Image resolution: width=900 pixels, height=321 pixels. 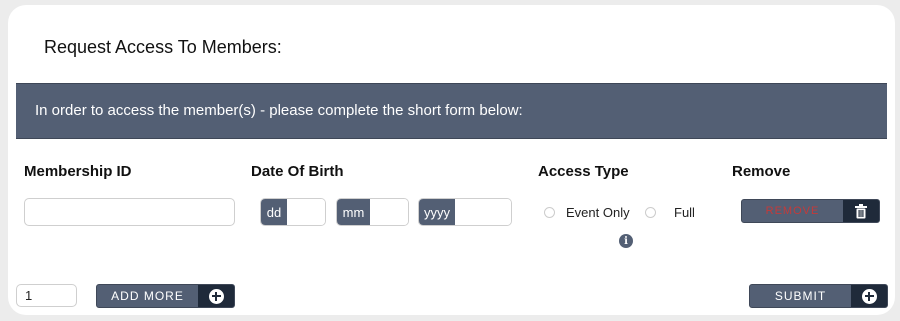 I want to click on add-more-label: ADD MORE, so click(x=147, y=296).